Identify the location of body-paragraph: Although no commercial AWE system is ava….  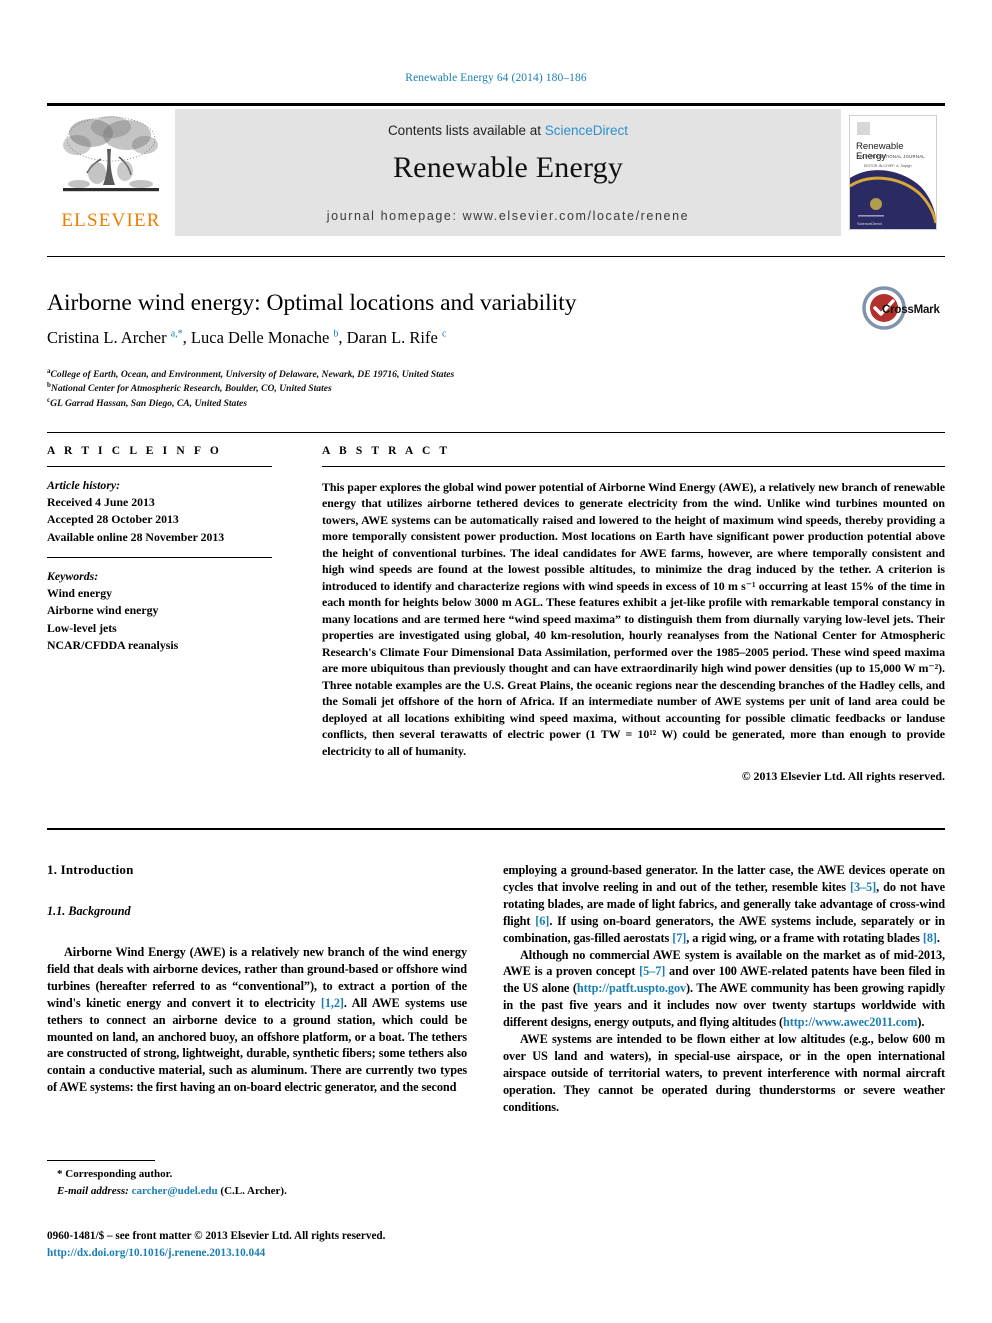
(724, 988).